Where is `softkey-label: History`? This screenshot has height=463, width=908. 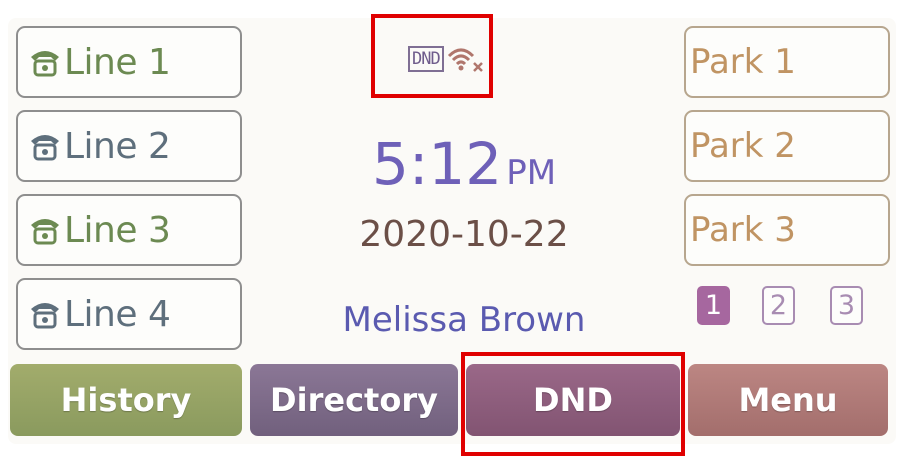
softkey-label: History is located at coordinates (126, 400).